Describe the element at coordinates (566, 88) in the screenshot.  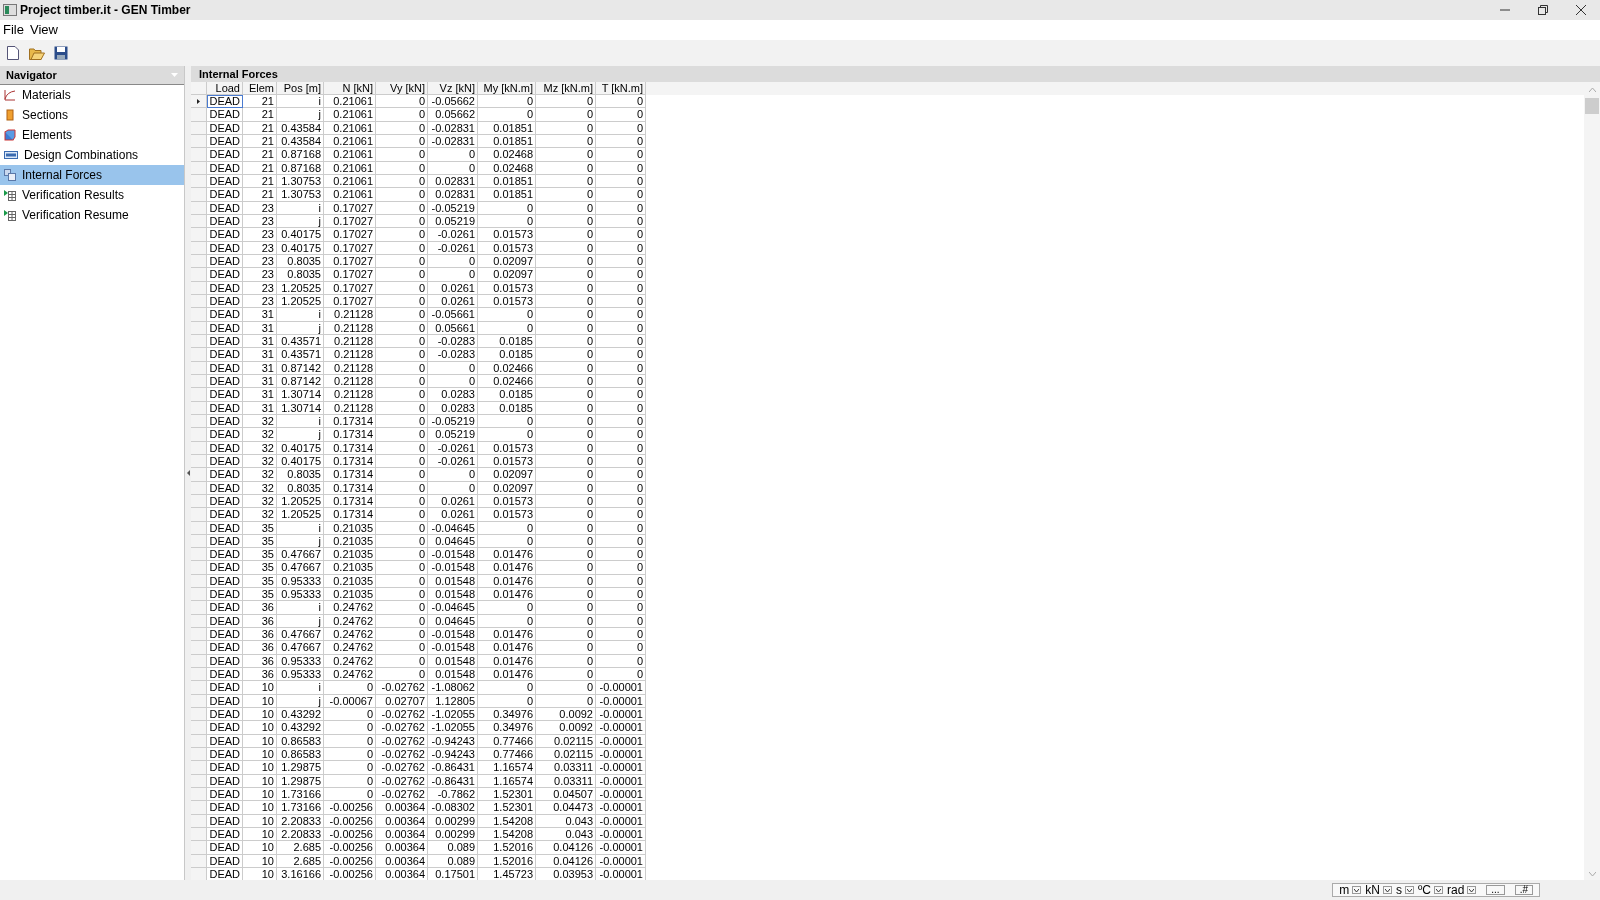
I see `column-header: Mz [kN.m]` at that location.